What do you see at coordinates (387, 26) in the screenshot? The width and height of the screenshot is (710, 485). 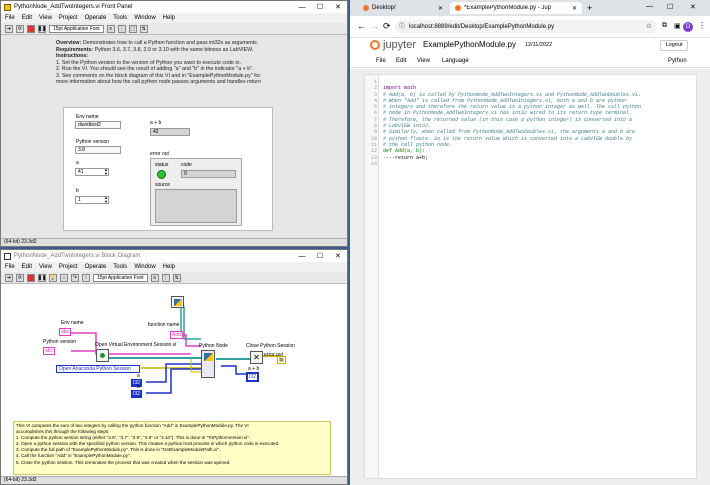 I see `reload-icon: ⟳` at bounding box center [387, 26].